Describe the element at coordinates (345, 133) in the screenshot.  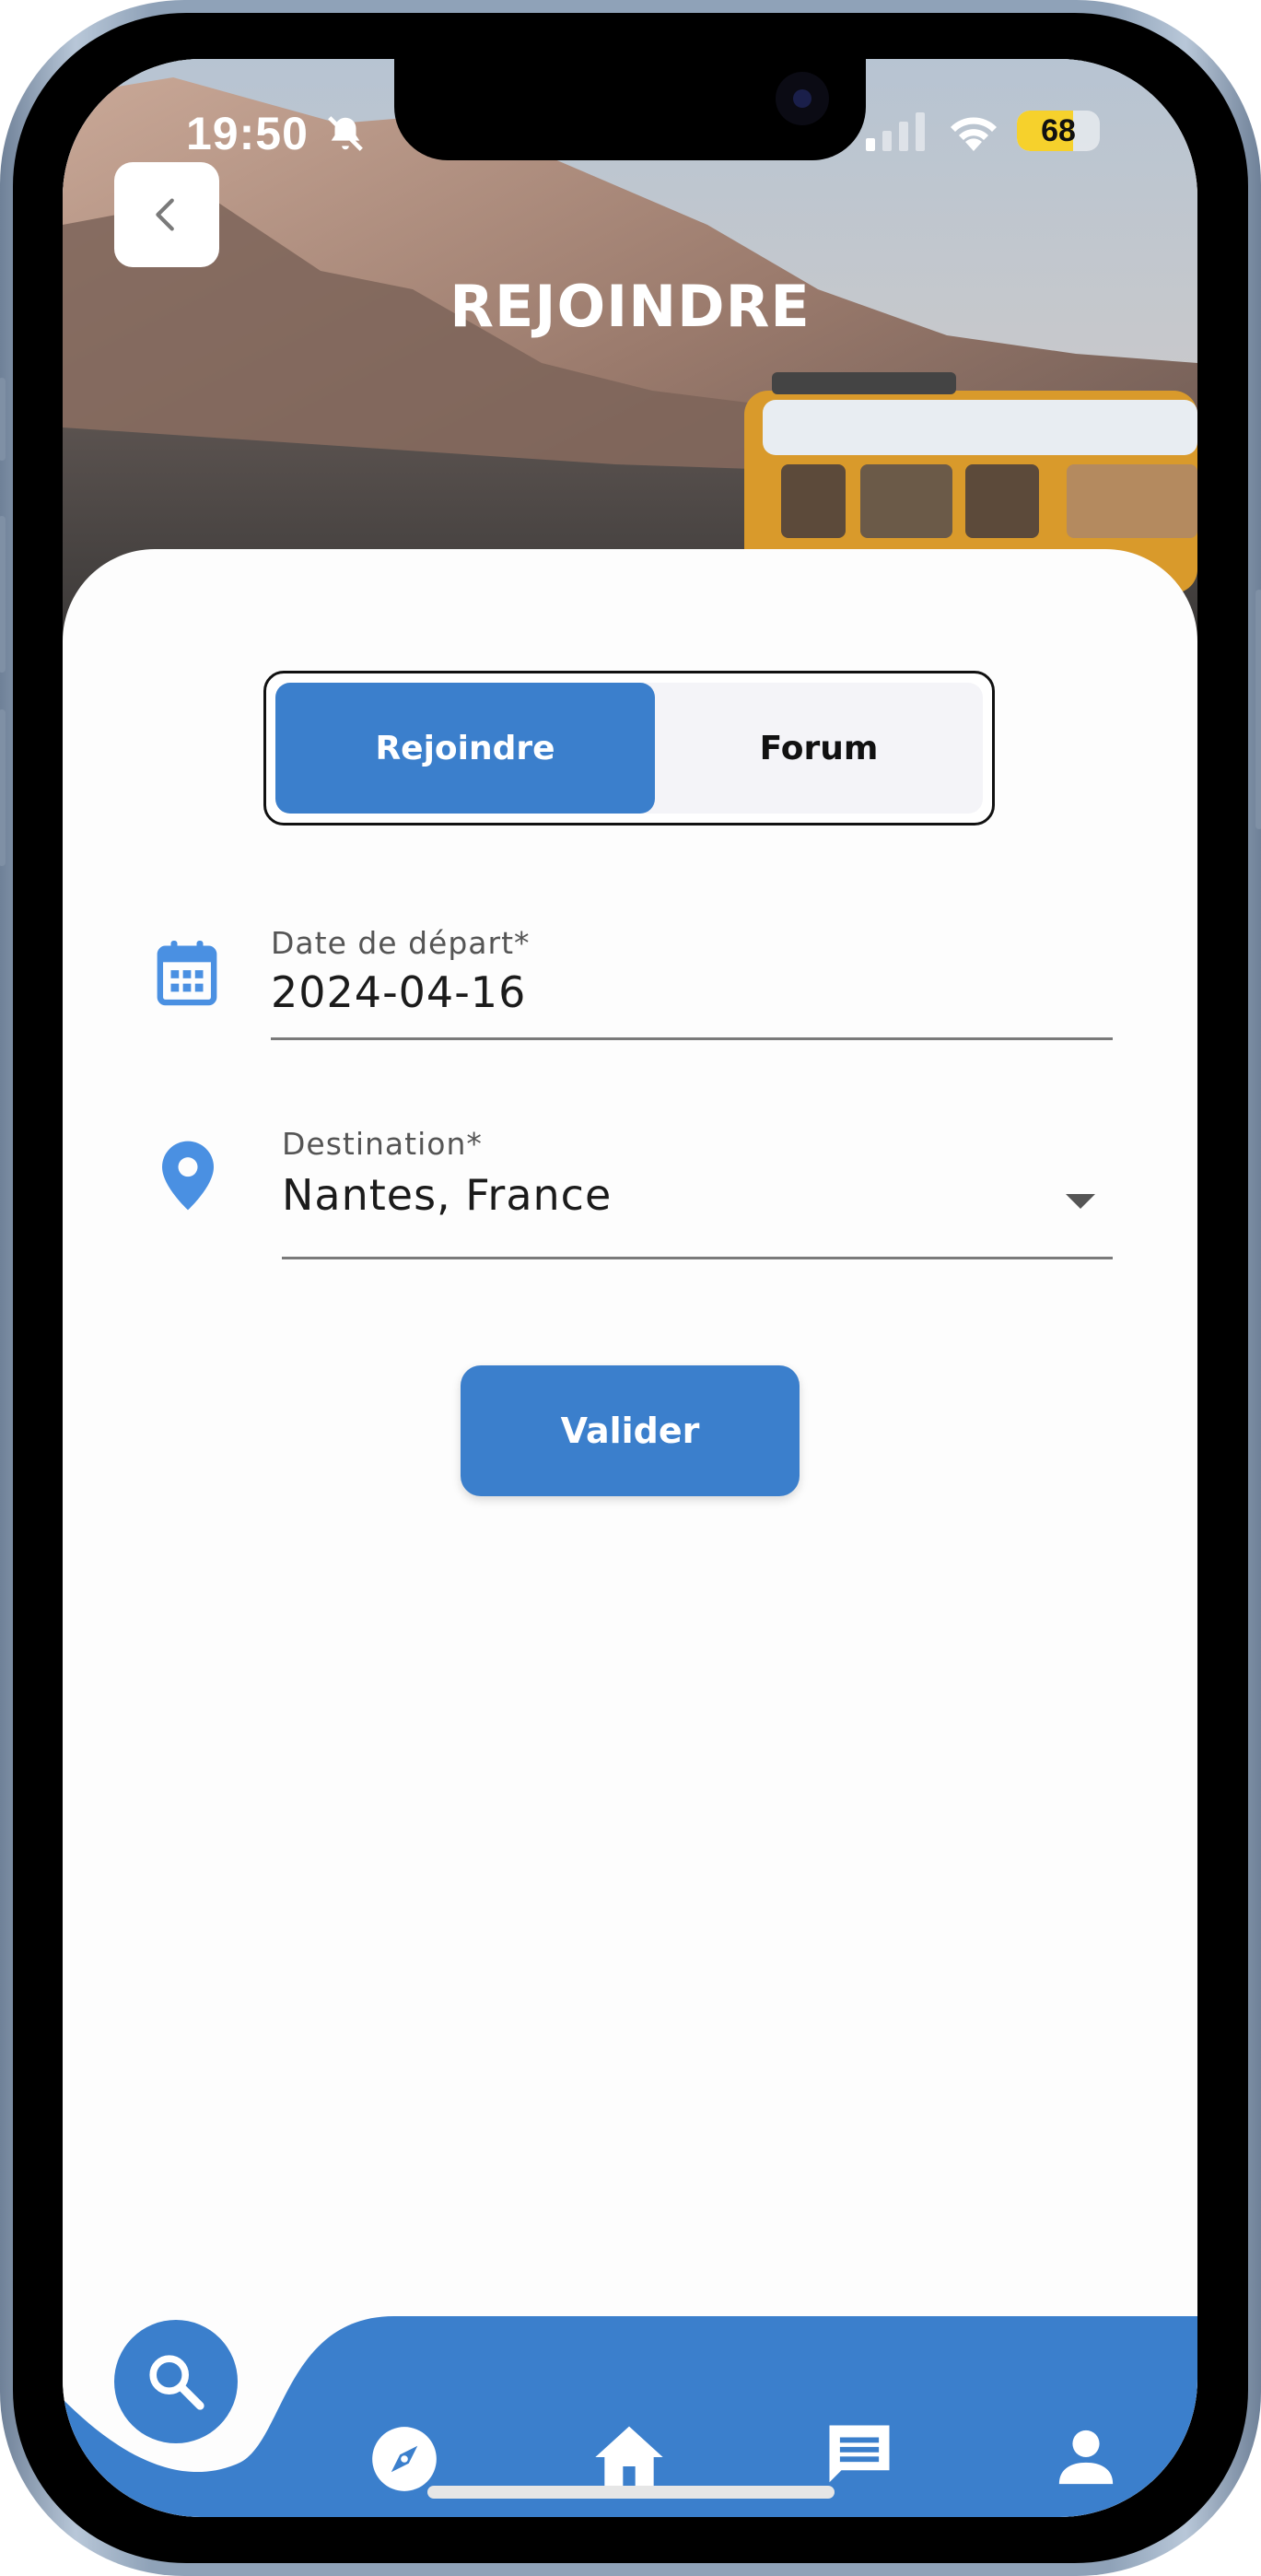
I see `bell-slash-icon` at that location.